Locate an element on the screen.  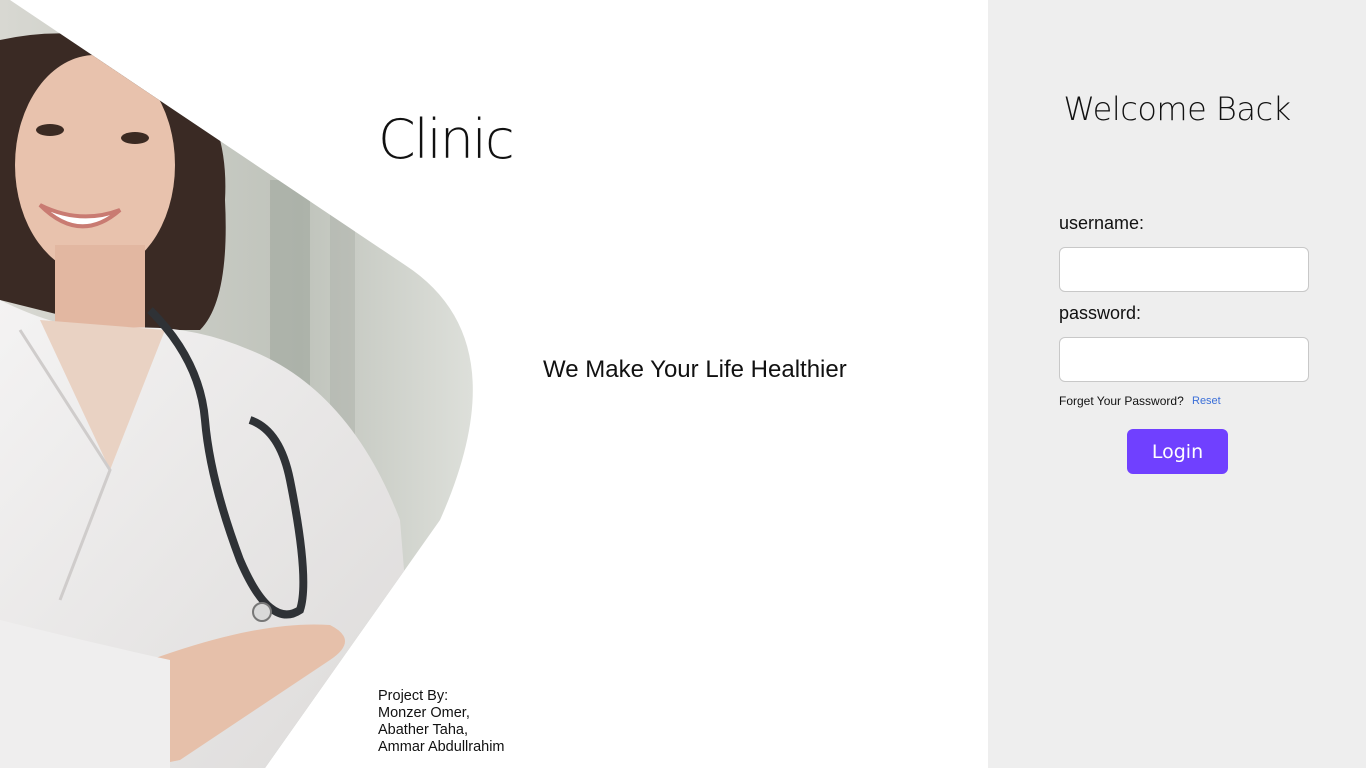
credits-heading: Project By: is located at coordinates (413, 696).